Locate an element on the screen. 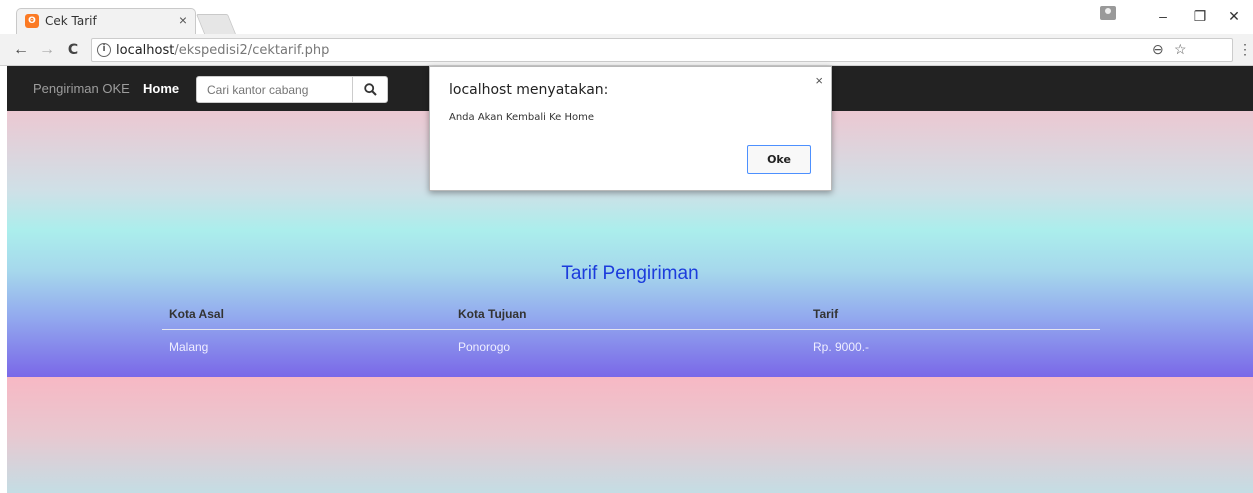  header-tarif: Tarif is located at coordinates (826, 314).